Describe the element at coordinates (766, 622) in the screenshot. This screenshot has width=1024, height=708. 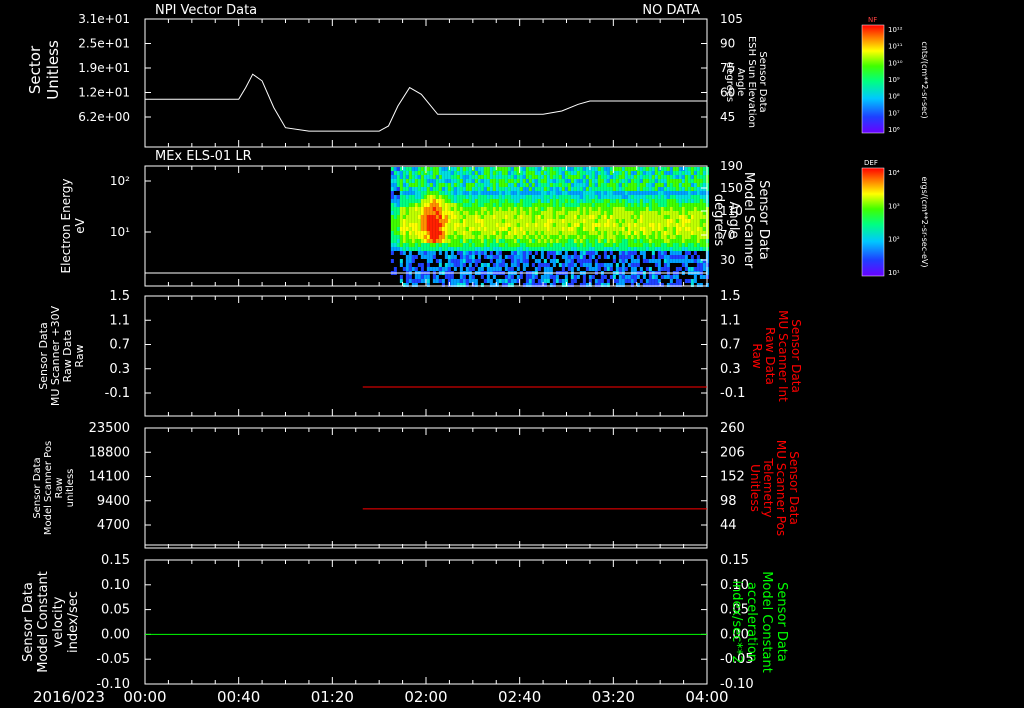
I see `axis-label-line: Model Constant` at that location.